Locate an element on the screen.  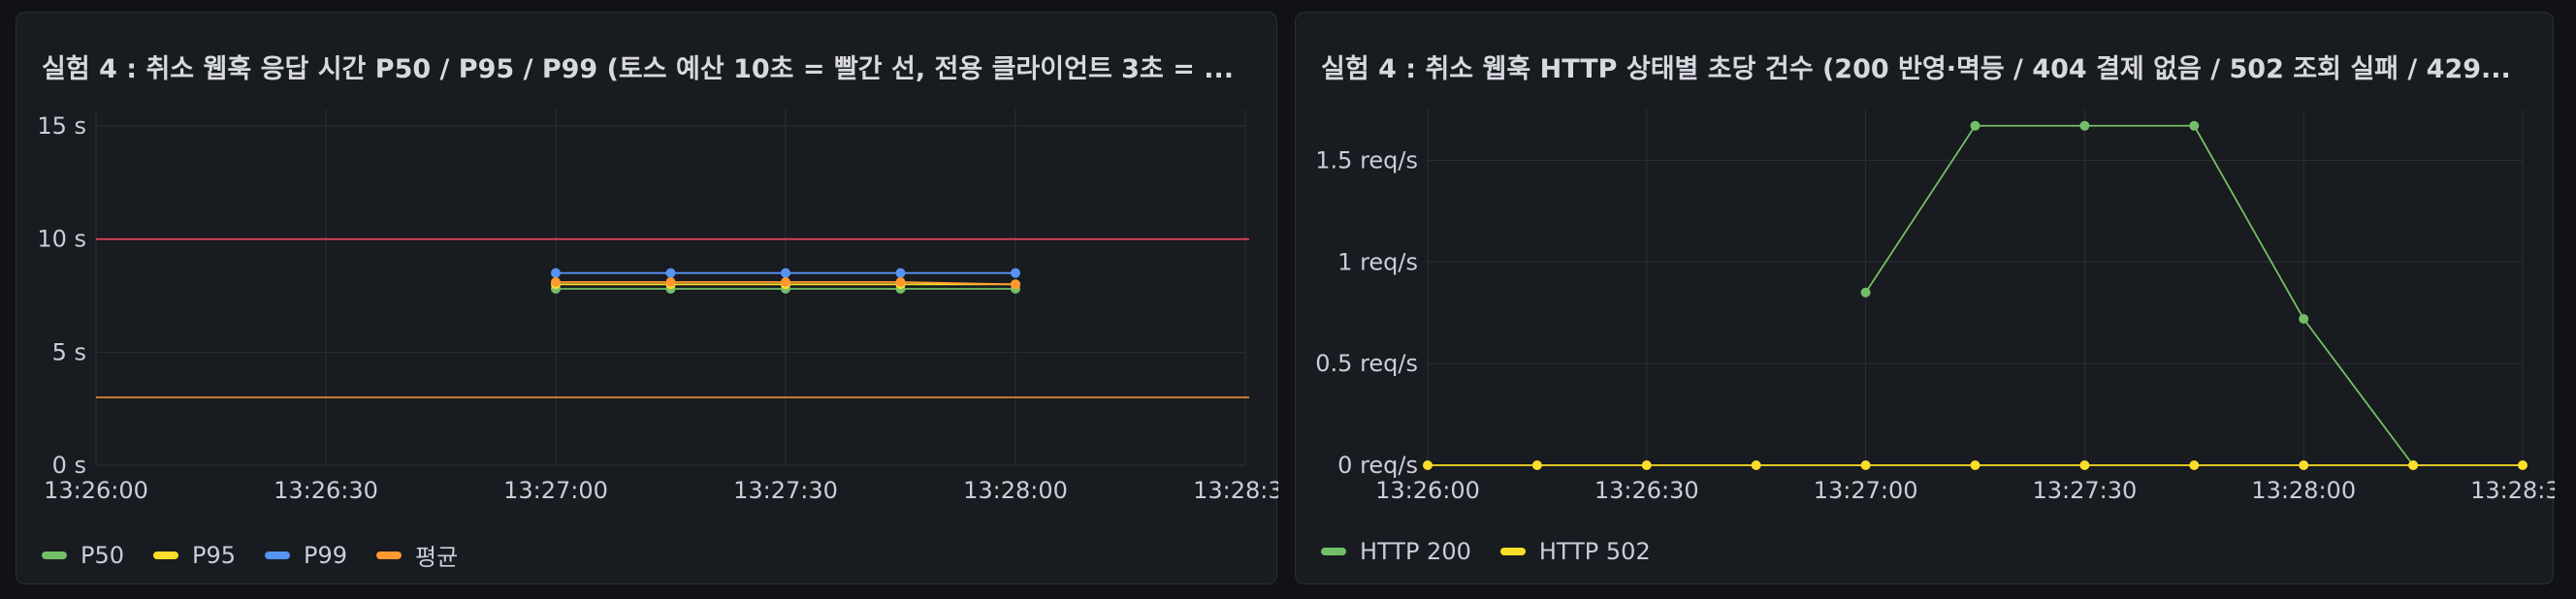
legend-item-p99: P99 is located at coordinates (306, 555).